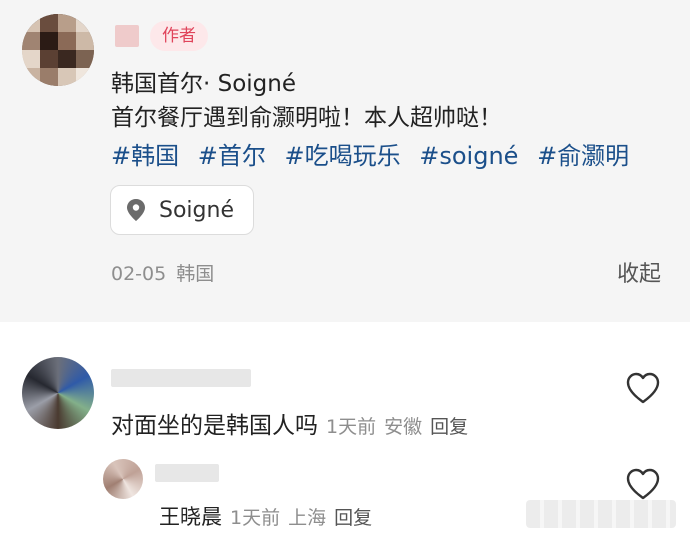 Image resolution: width=690 pixels, height=538 pixels. Describe the element at coordinates (214, 426) in the screenshot. I see `comment-text: 对面坐的是韩国人吗` at that location.